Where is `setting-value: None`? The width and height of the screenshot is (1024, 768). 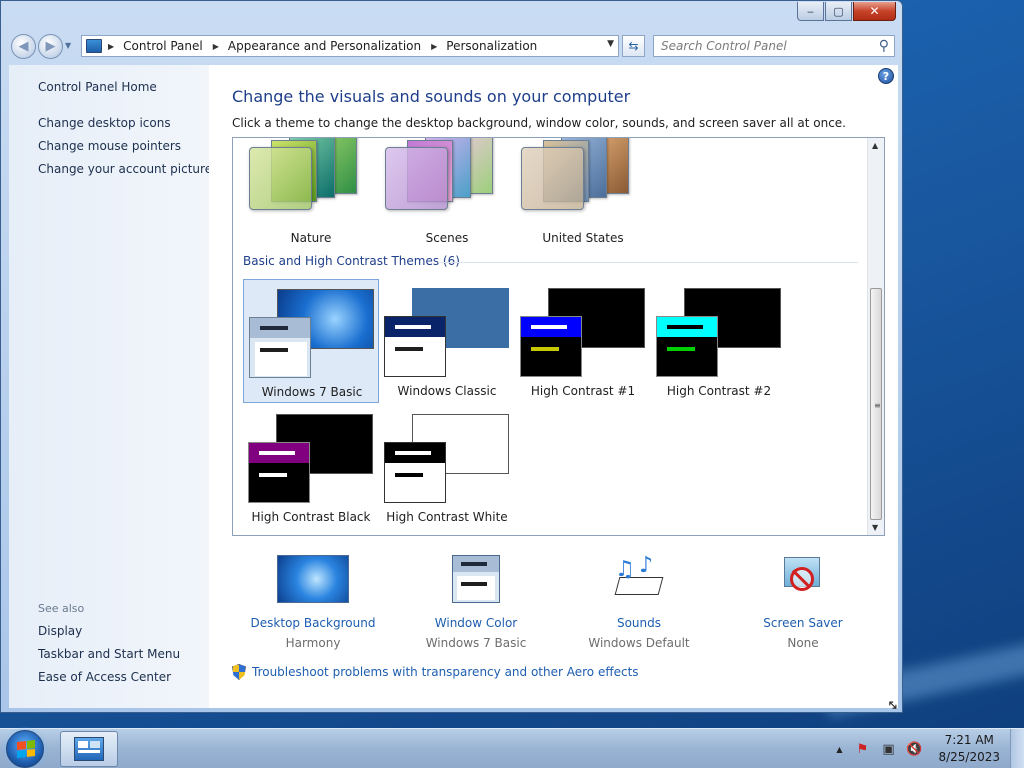
setting-value: None is located at coordinates (803, 643).